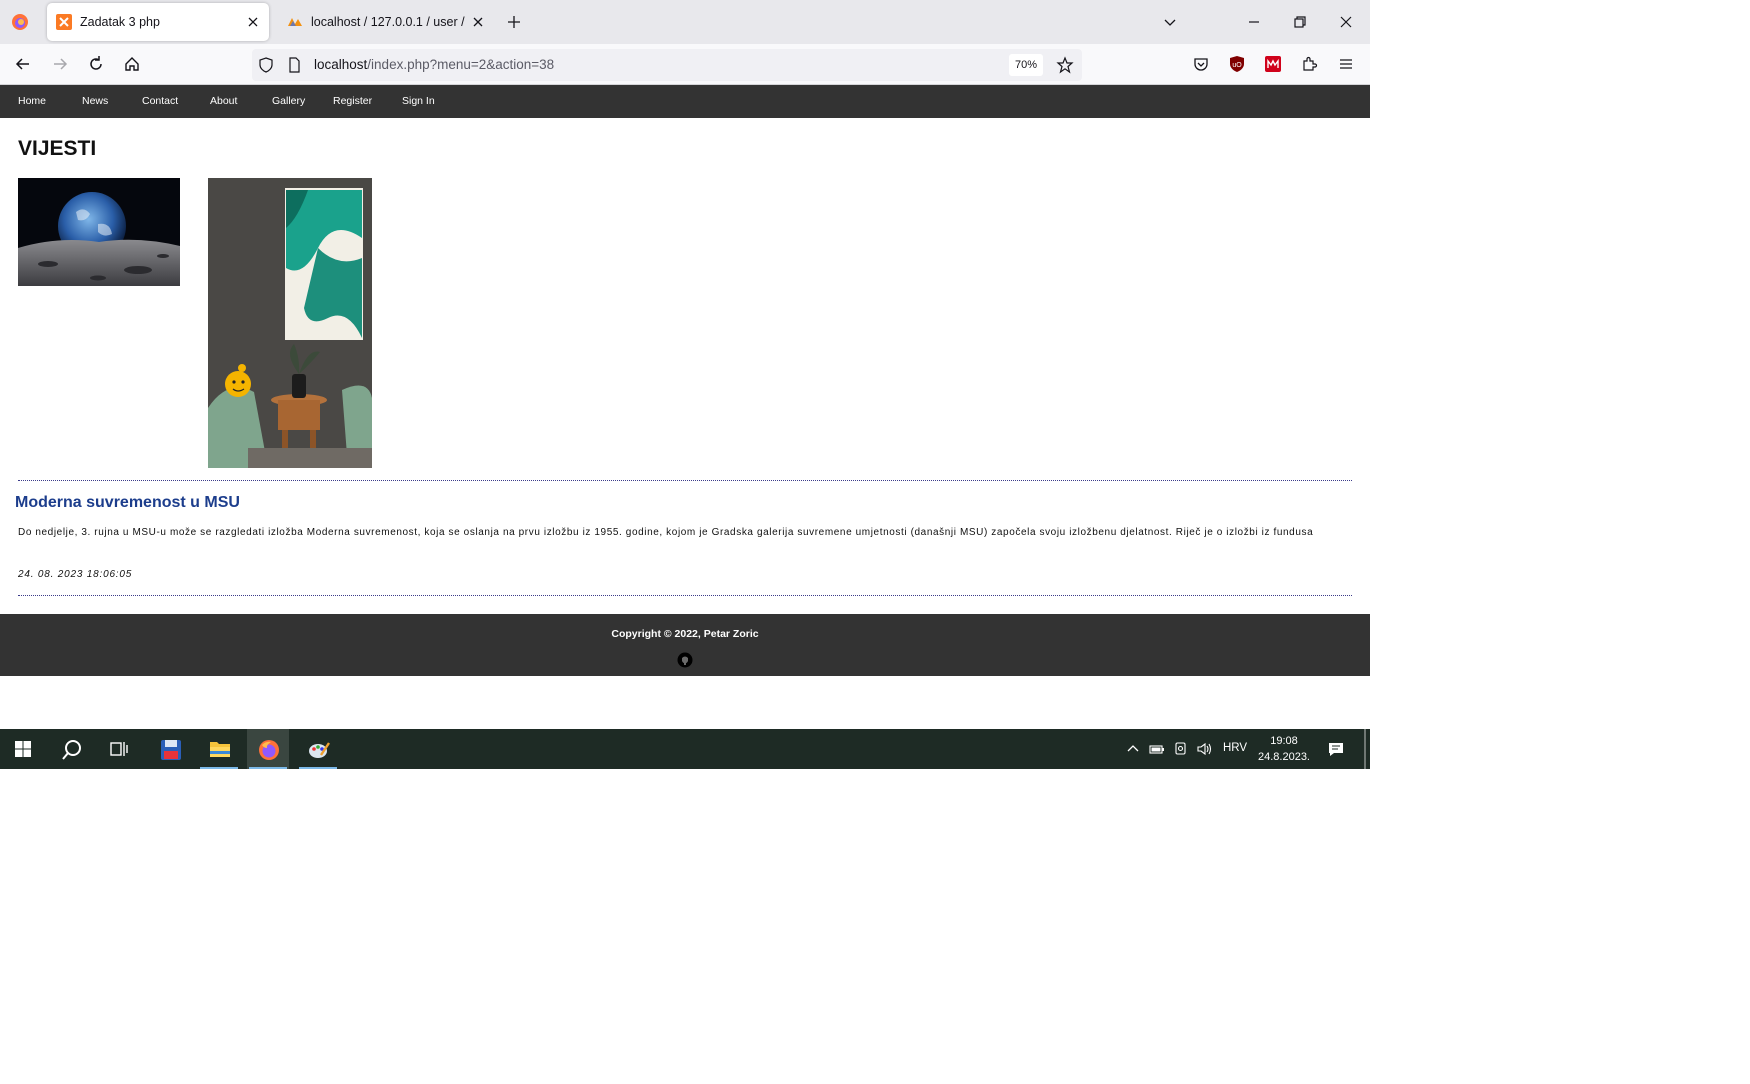  I want to click on new-tab-icon, so click(514, 22).